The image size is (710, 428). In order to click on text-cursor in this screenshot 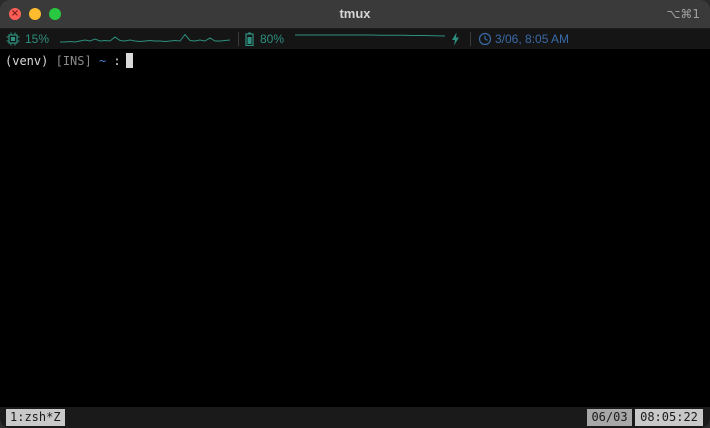, I will do `click(129, 60)`.